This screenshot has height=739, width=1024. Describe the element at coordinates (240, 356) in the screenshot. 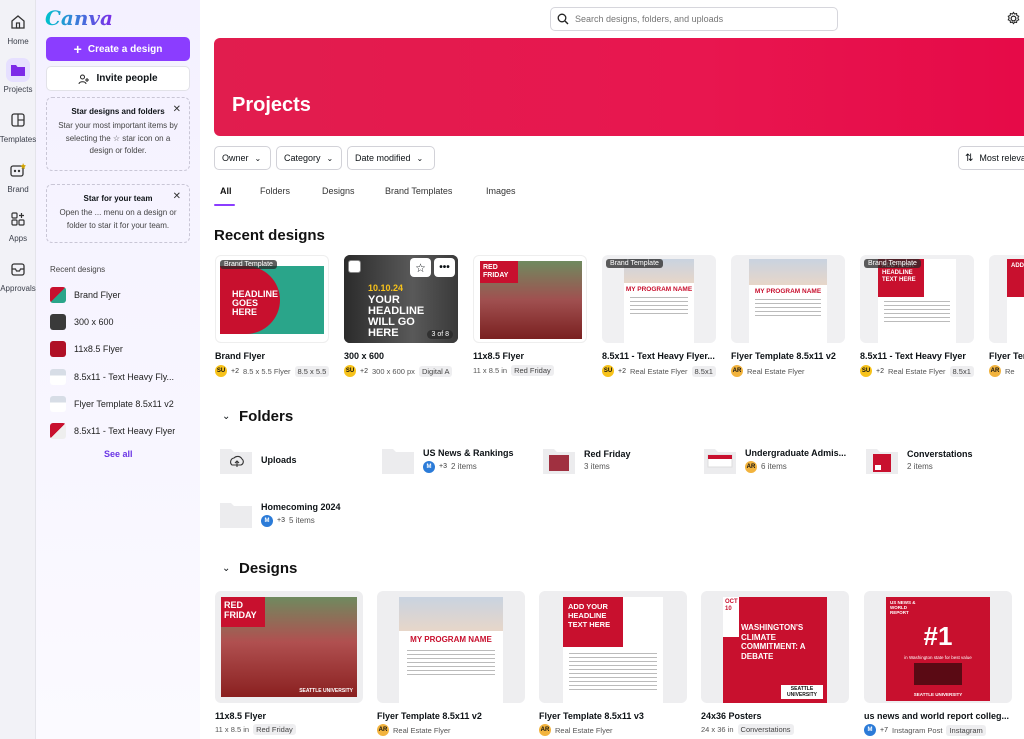

I see `card-title: Brand Flyer` at that location.